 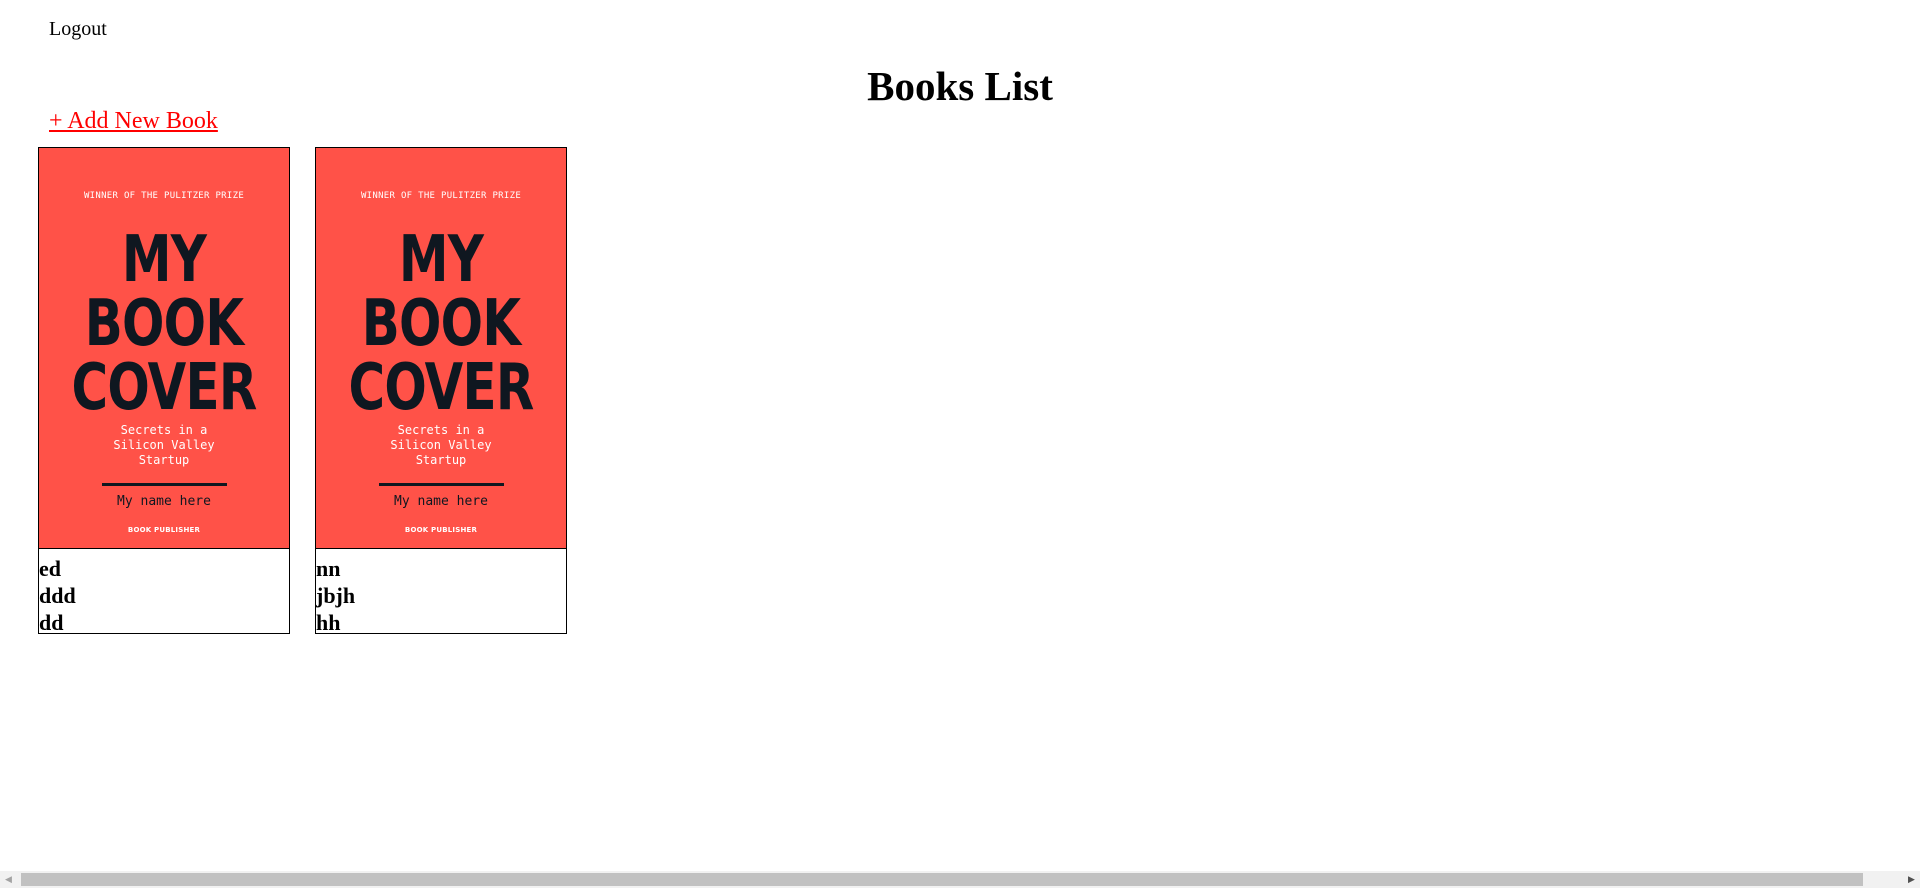 I want to click on book-info: nn jbjh hh, so click(x=441, y=592).